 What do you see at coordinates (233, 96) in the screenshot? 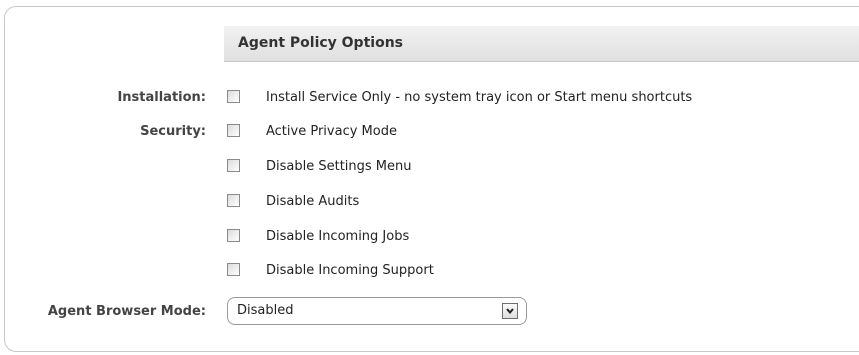
I see `install-service-only-checkbox` at bounding box center [233, 96].